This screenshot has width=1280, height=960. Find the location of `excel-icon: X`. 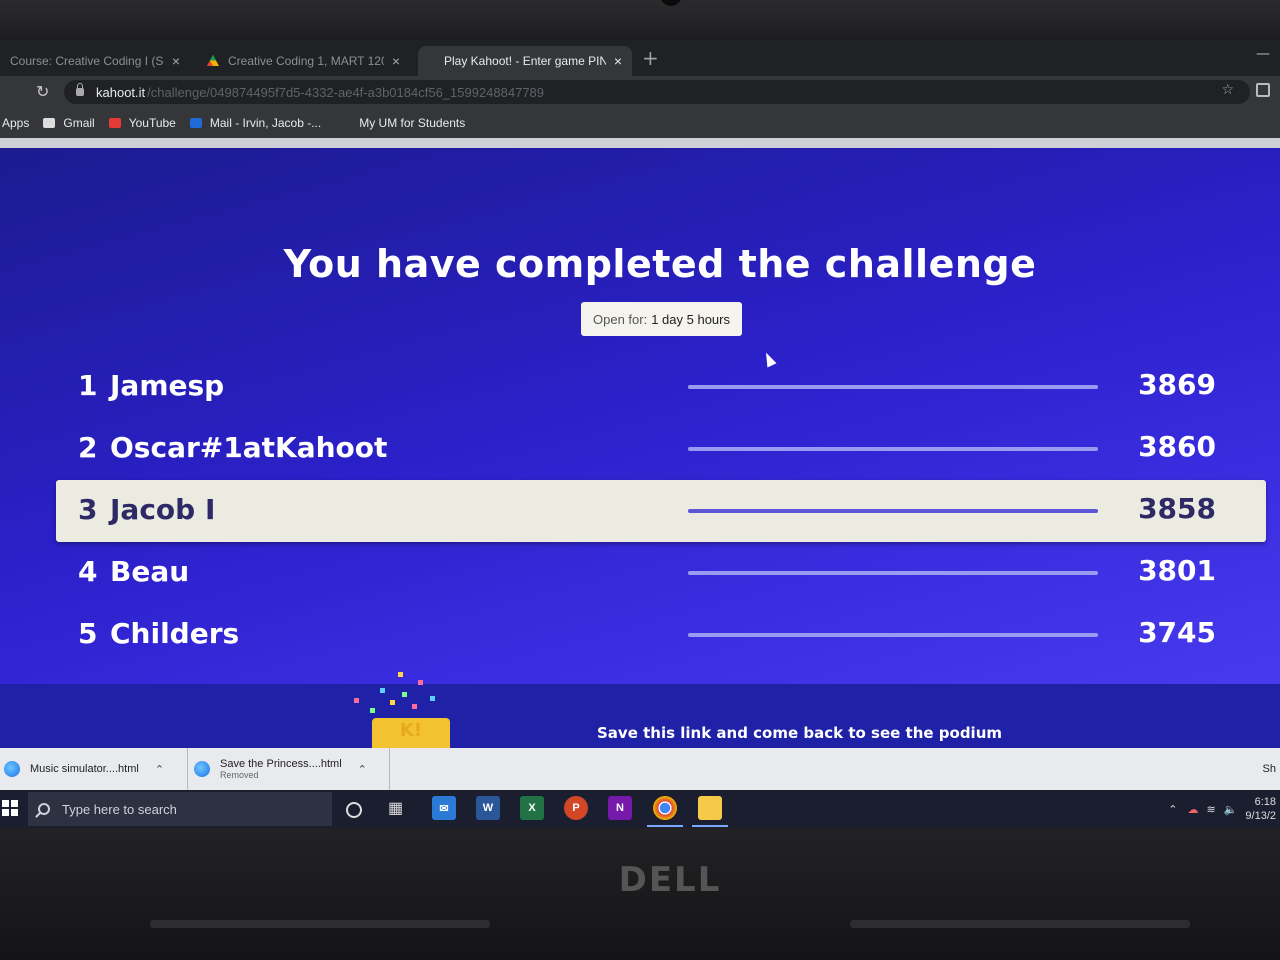

excel-icon: X is located at coordinates (532, 808).